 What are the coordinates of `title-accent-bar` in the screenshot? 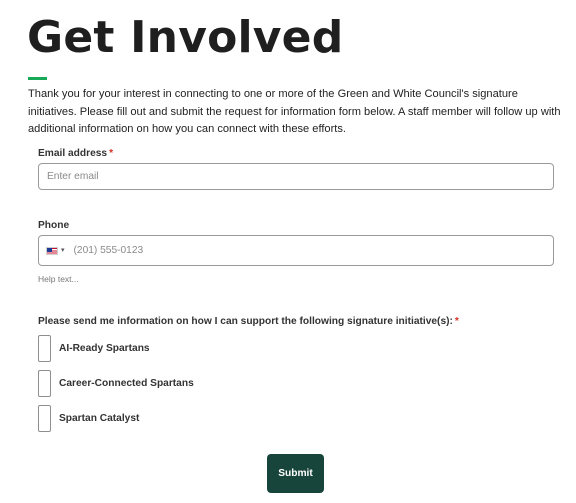 It's located at (37, 78).